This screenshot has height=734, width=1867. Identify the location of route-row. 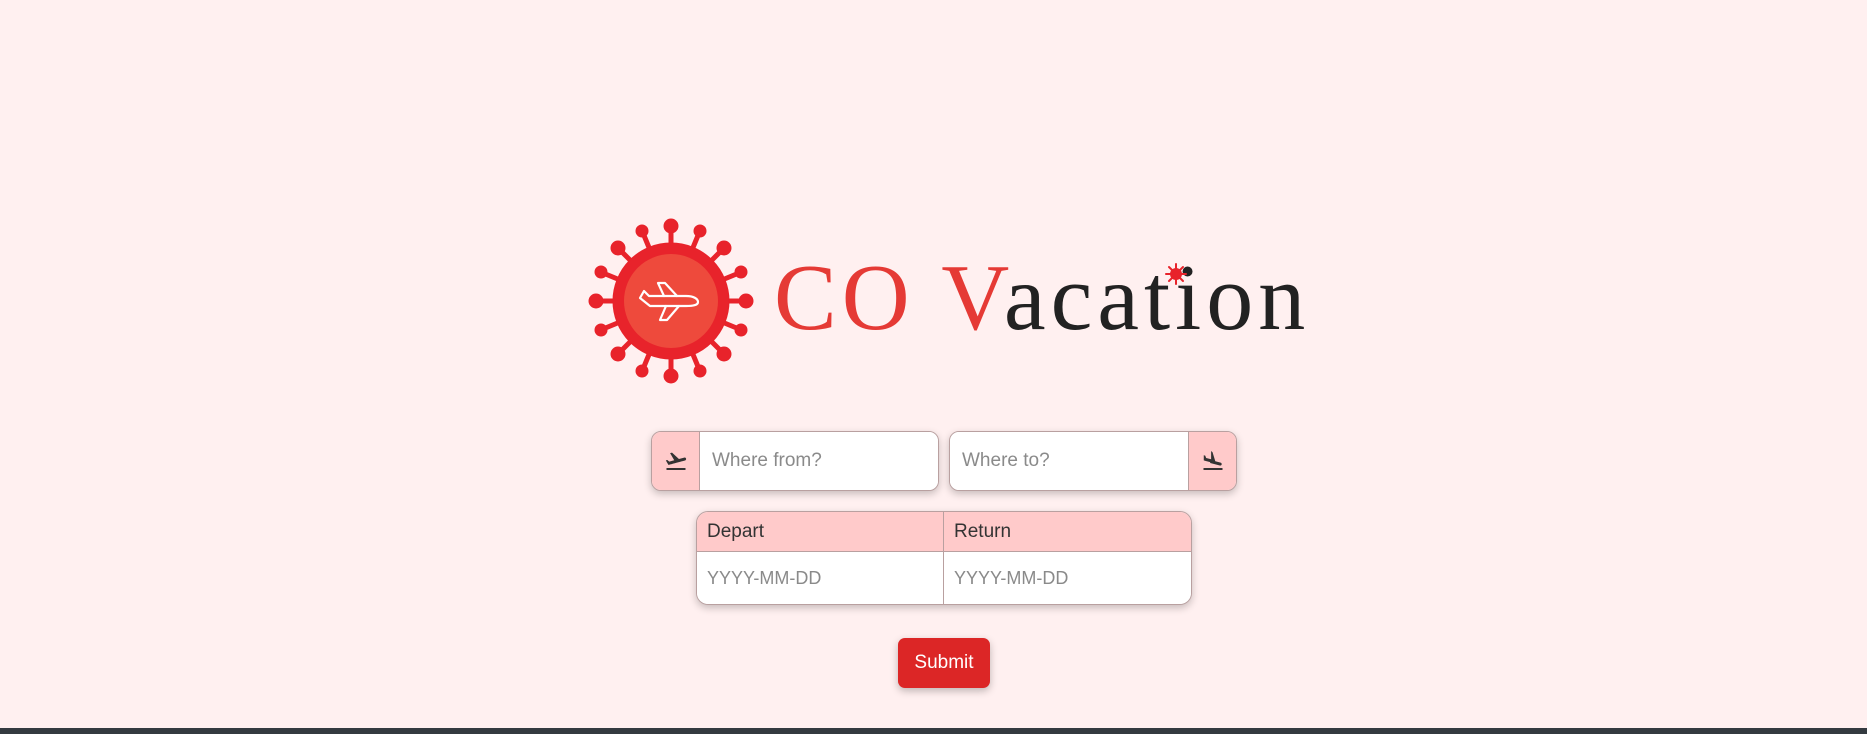
(944, 461).